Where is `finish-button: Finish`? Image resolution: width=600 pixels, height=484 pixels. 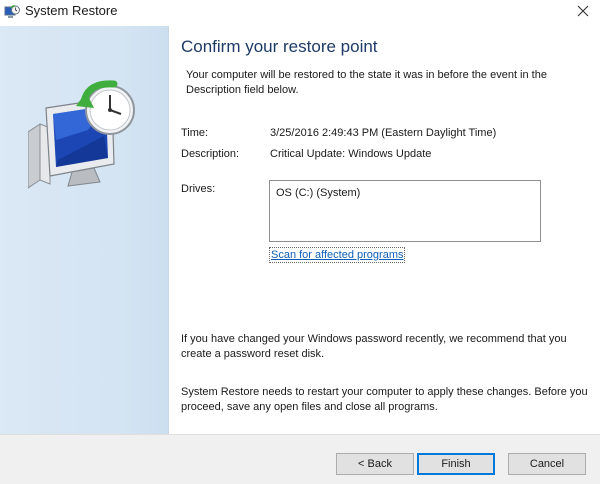 finish-button: Finish is located at coordinates (456, 464).